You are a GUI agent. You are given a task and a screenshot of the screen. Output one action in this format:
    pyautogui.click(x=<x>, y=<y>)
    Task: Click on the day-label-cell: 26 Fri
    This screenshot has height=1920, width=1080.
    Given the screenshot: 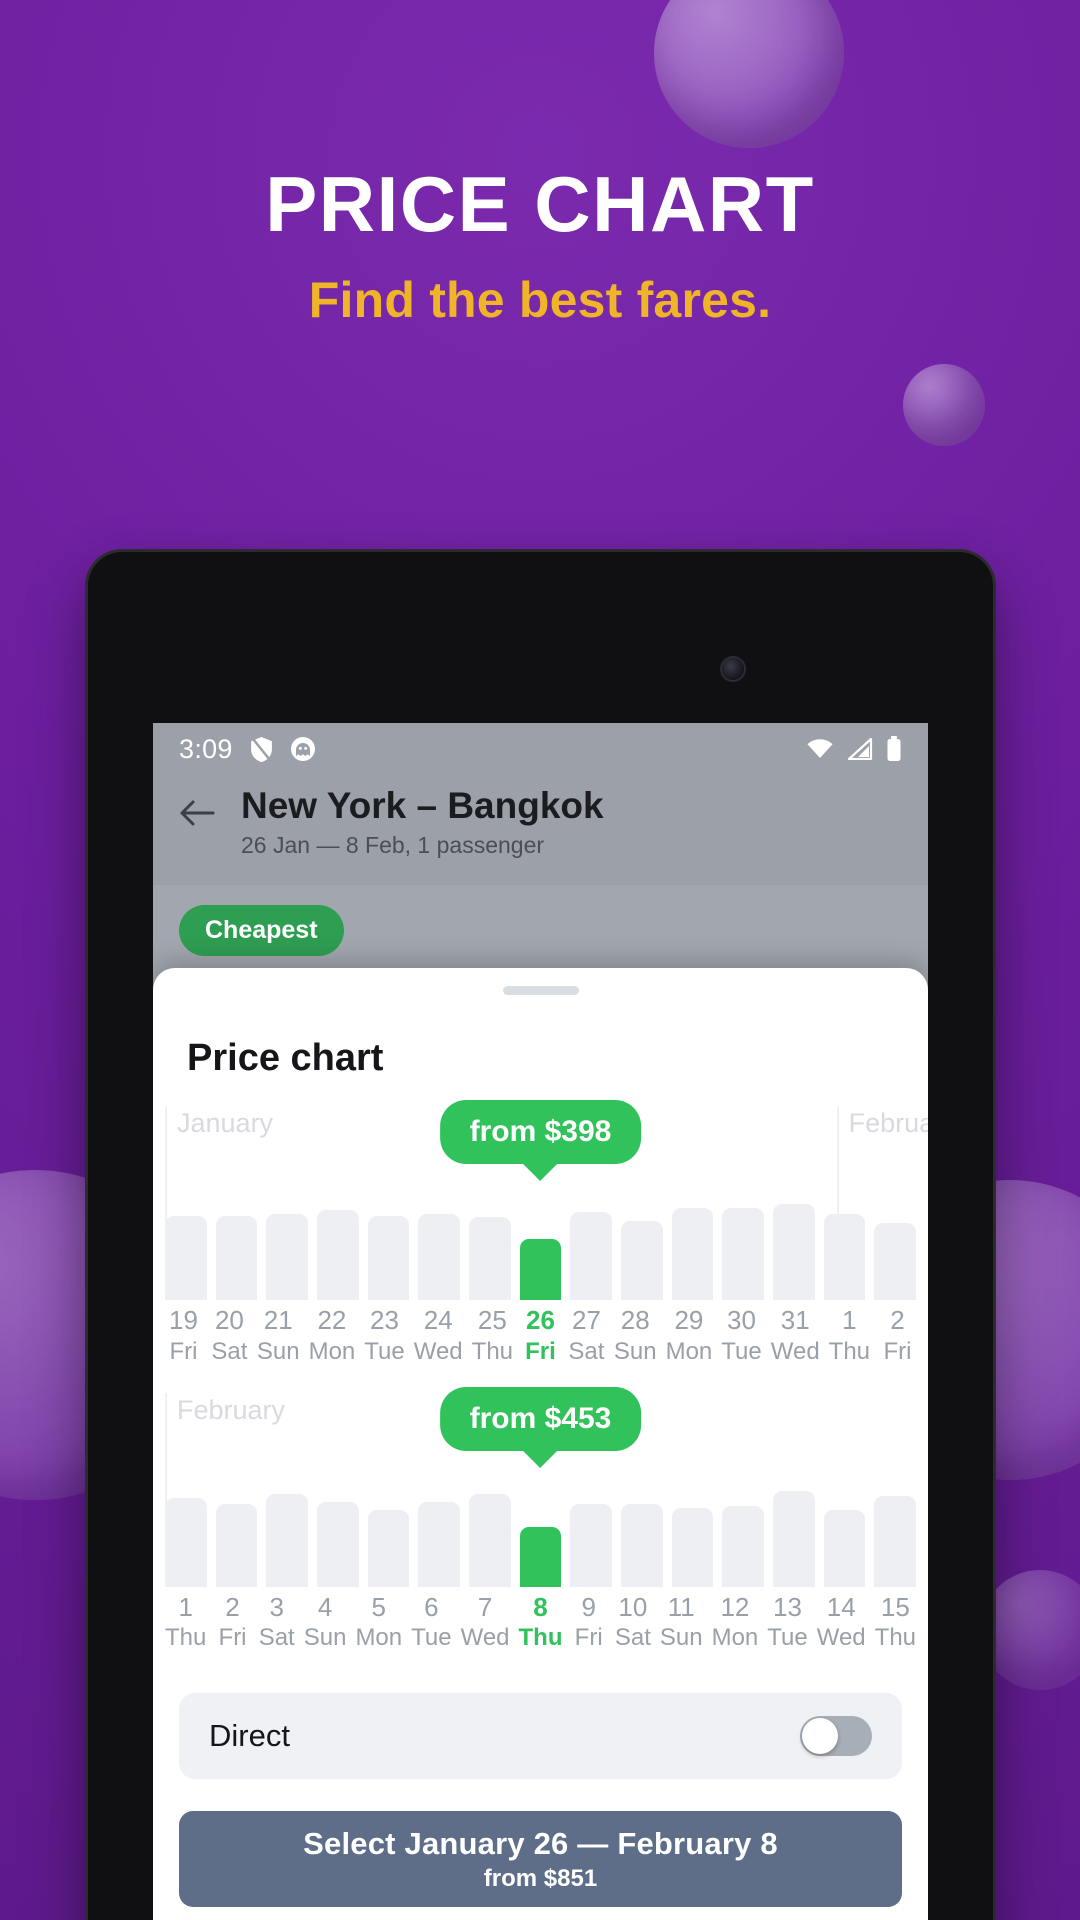 What is the action you would take?
    pyautogui.click(x=540, y=1335)
    